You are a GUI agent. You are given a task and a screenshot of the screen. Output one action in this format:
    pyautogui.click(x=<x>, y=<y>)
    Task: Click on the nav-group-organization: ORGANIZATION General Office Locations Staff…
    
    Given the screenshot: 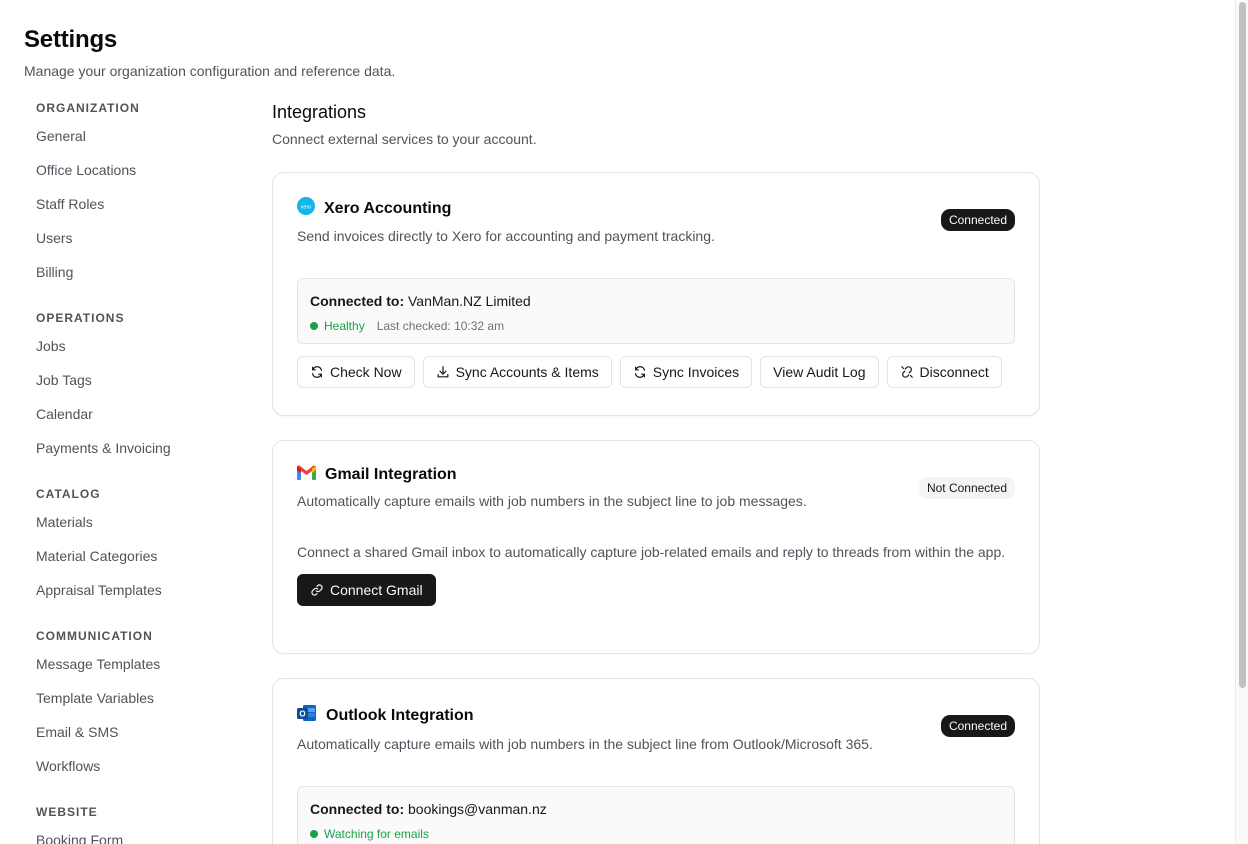 What is the action you would take?
    pyautogui.click(x=136, y=194)
    